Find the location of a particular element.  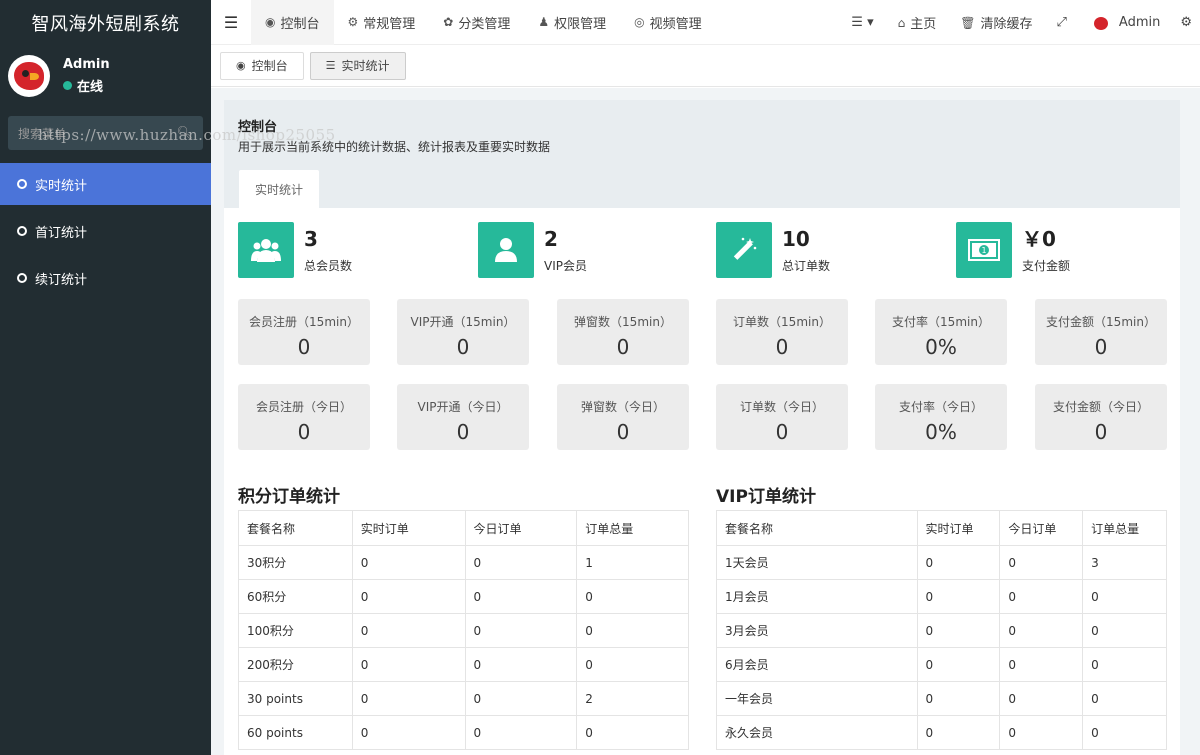

nav-item-label: 常规管理 is located at coordinates (389, 24).